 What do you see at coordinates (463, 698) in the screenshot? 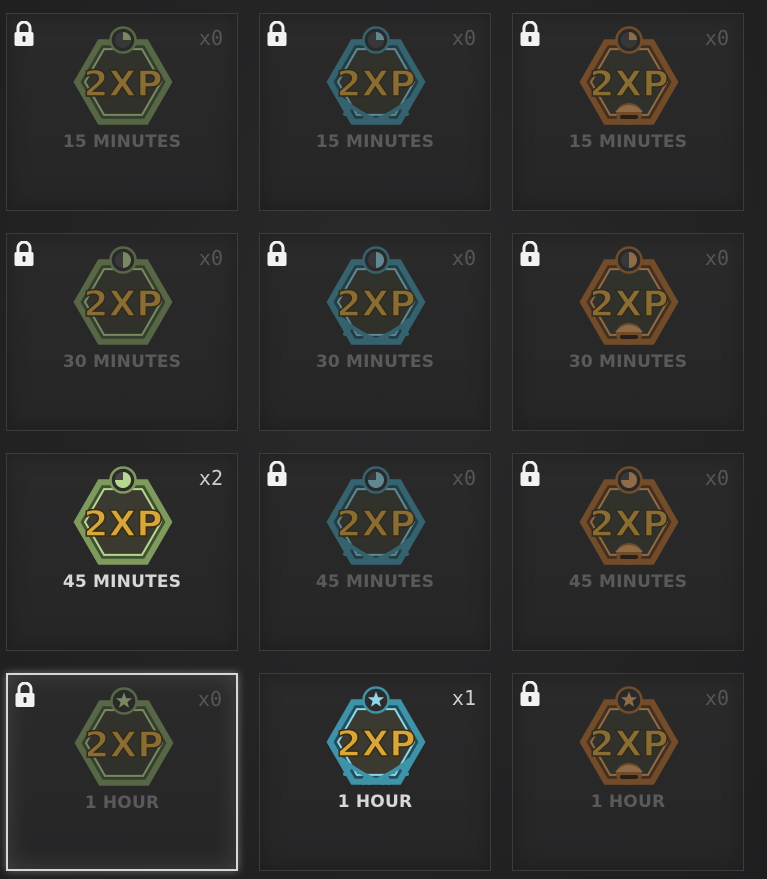
I see `token-count: x1` at bounding box center [463, 698].